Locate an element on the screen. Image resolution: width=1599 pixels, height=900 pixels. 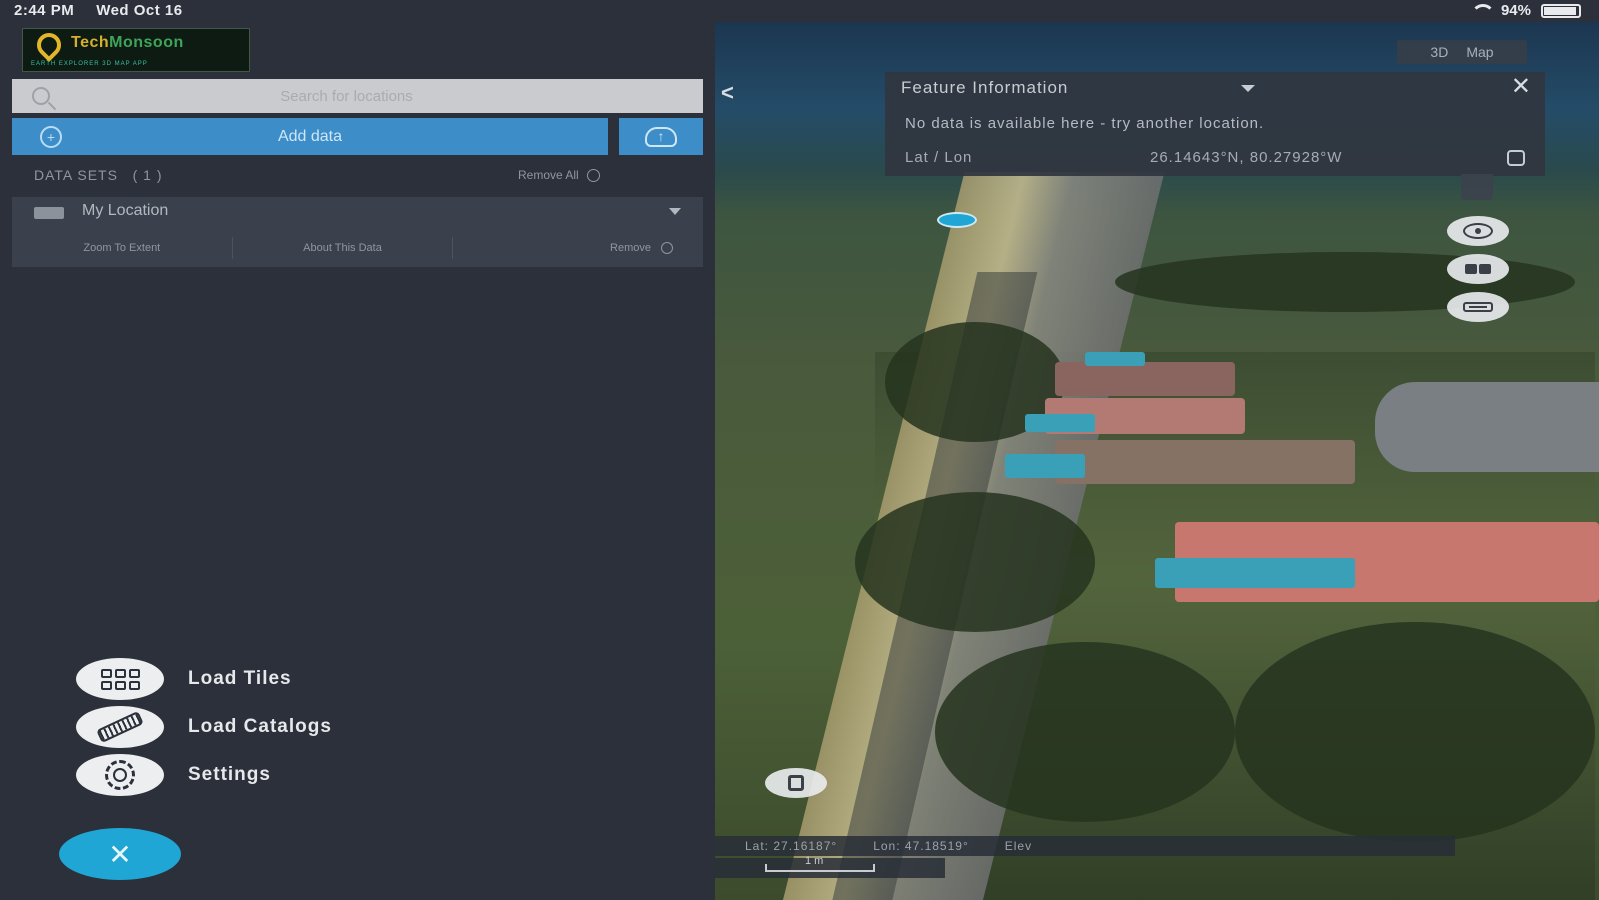
status-time: 2:44 PM is located at coordinates (44, 10).